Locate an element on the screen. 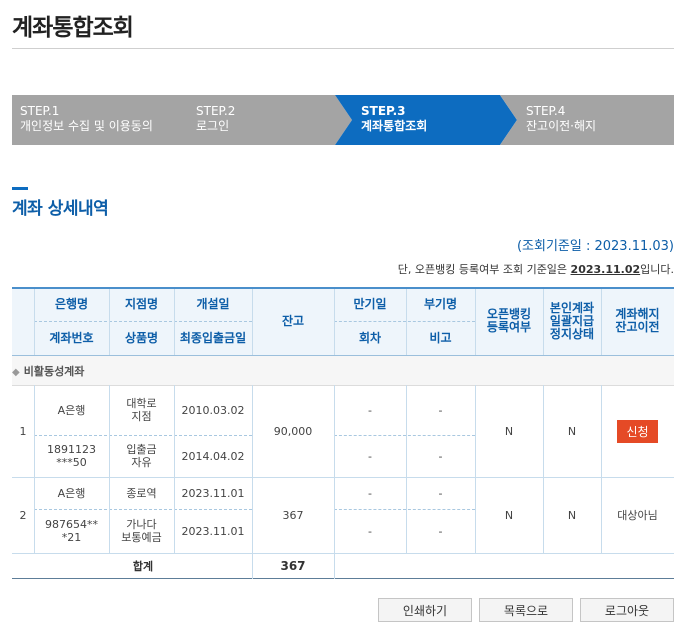  row-2-bank: A은행 is located at coordinates (71, 493).